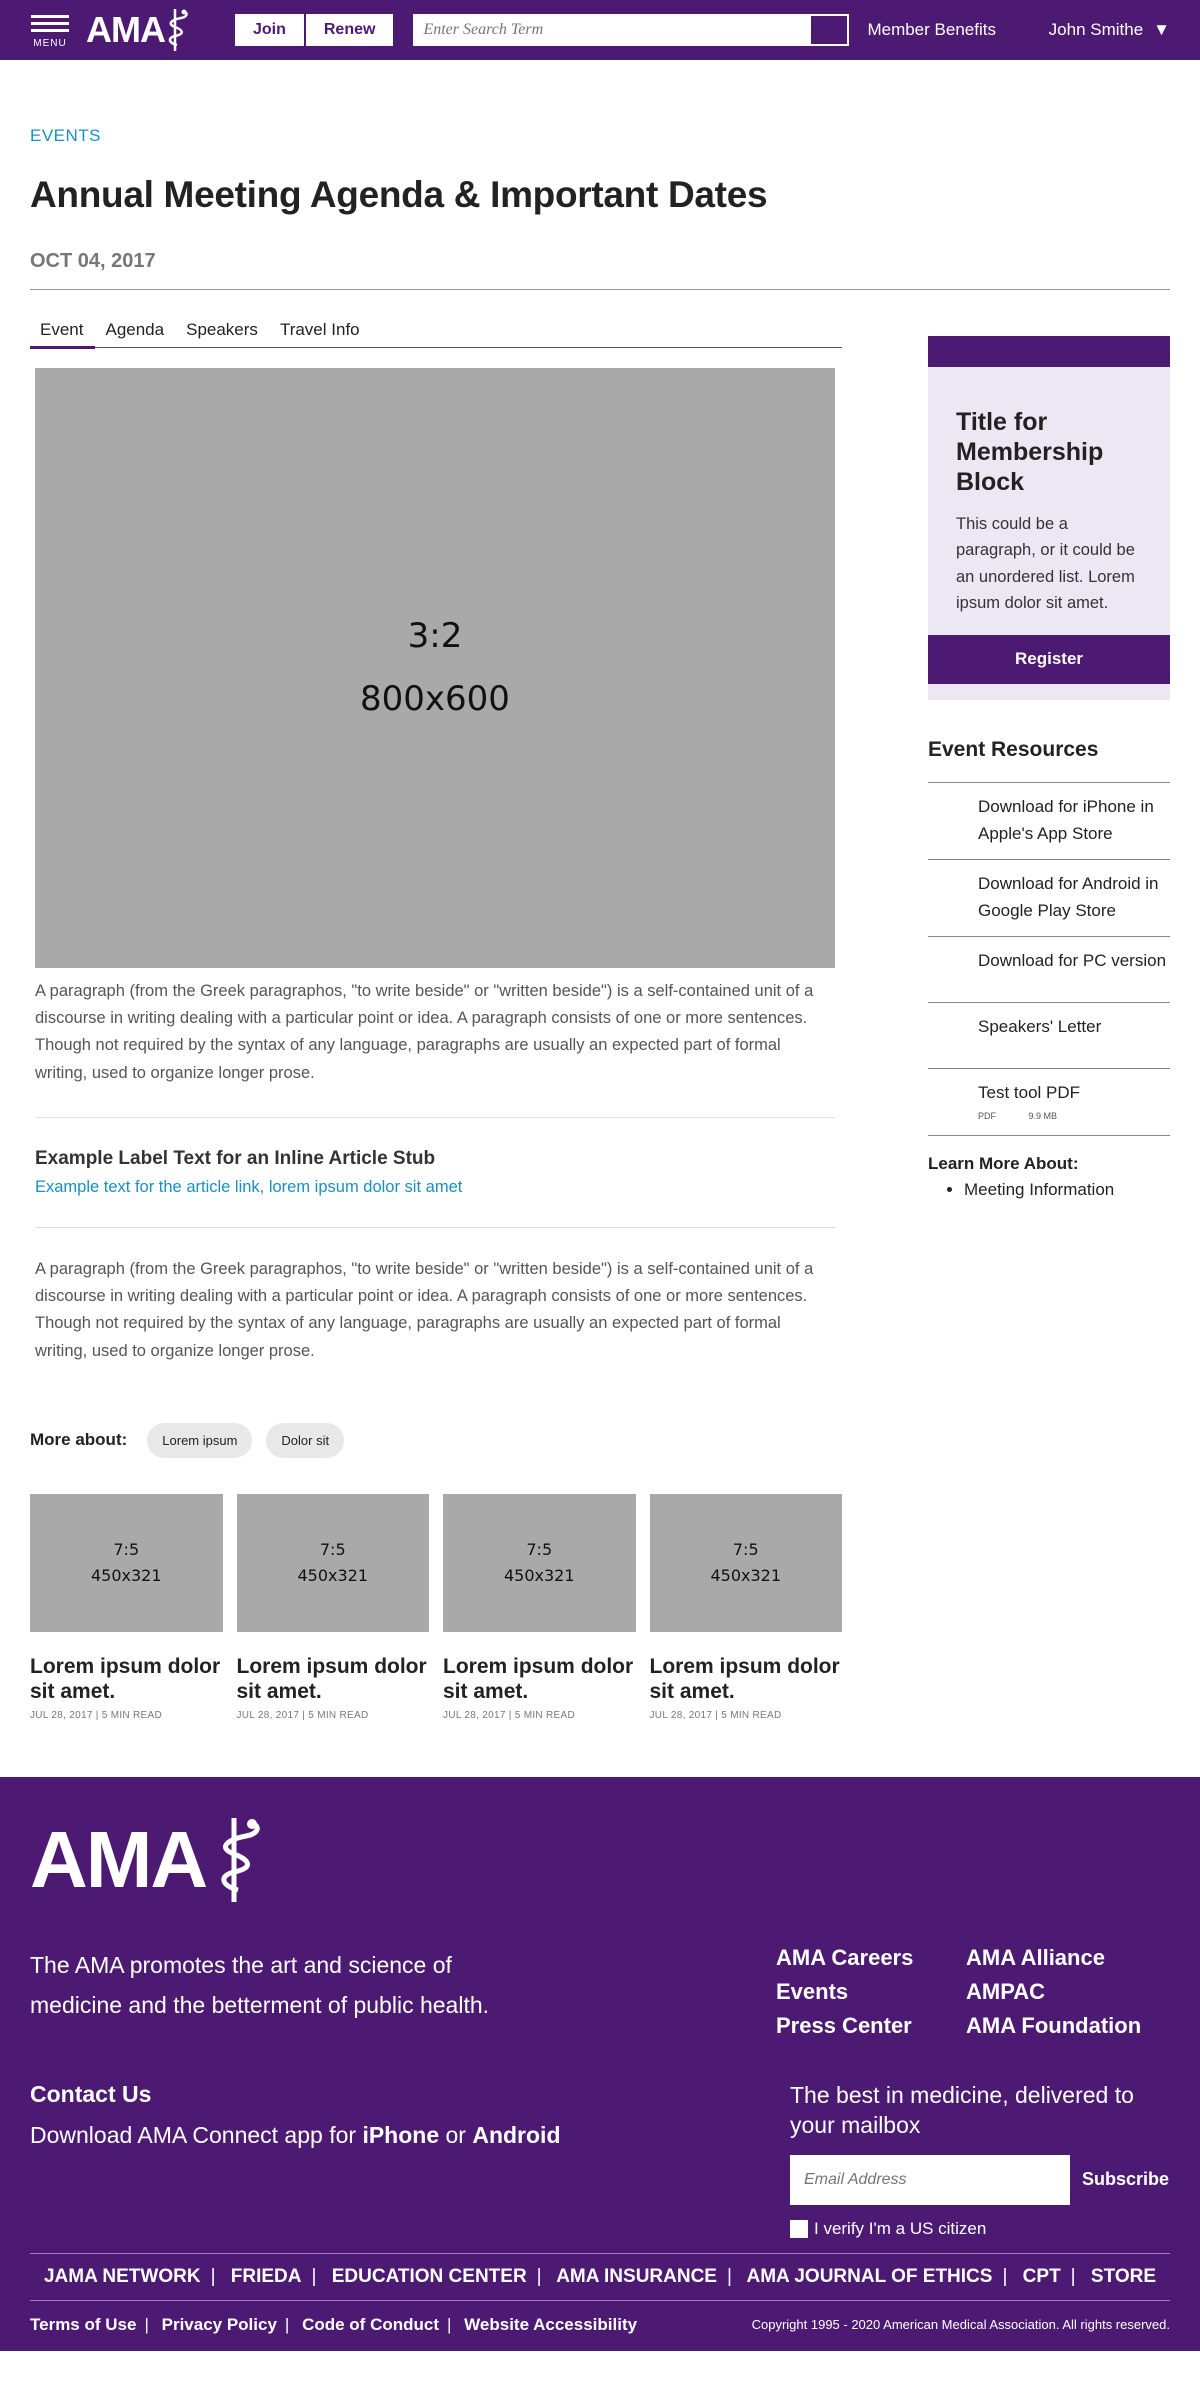 Image resolution: width=1200 pixels, height=2387 pixels. I want to click on more-about-tags: More about: Lorem ipsum Dolor sit, so click(436, 1440).